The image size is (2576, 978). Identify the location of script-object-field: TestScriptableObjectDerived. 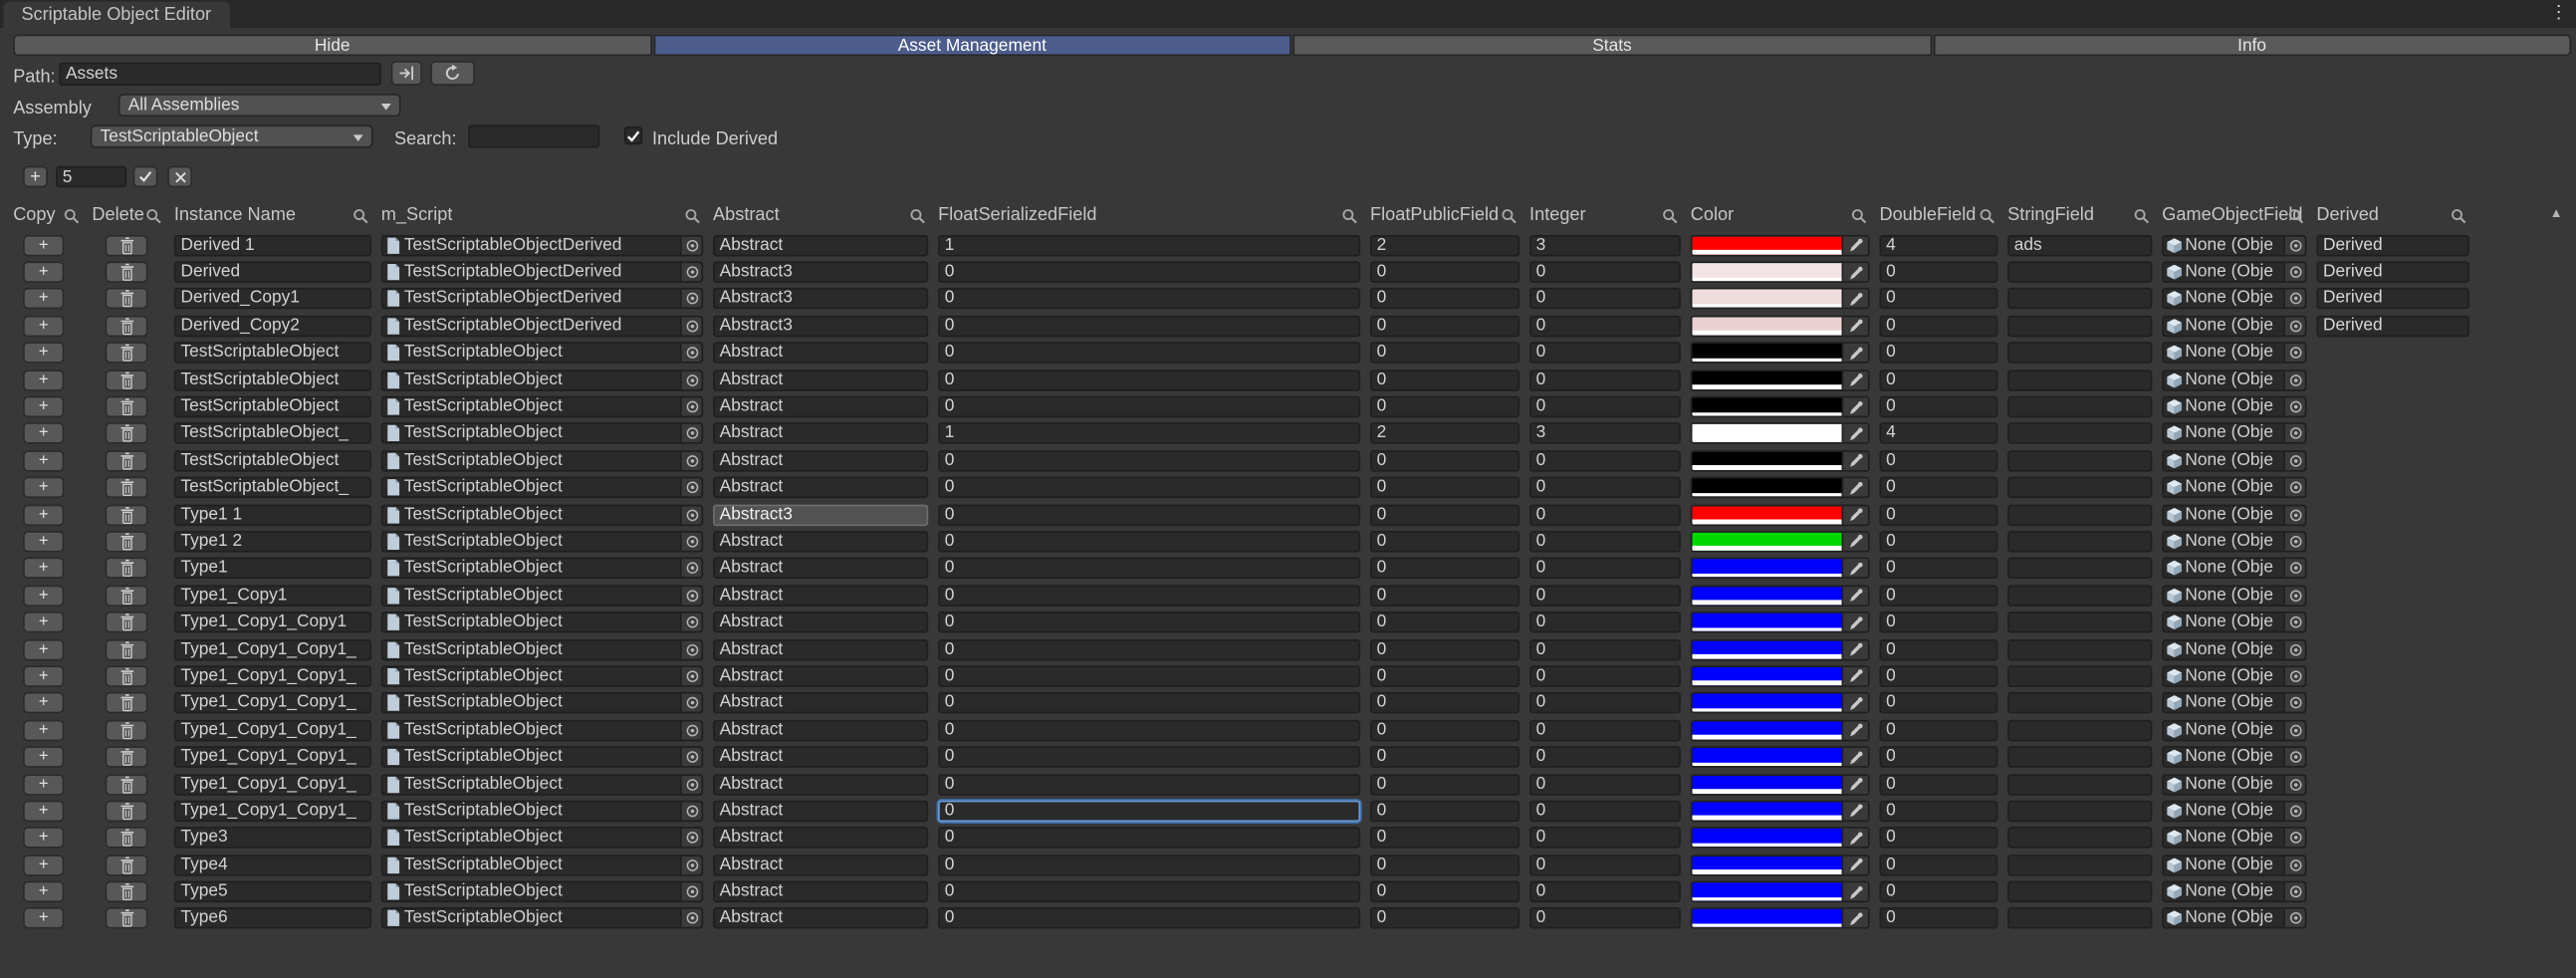
(542, 272).